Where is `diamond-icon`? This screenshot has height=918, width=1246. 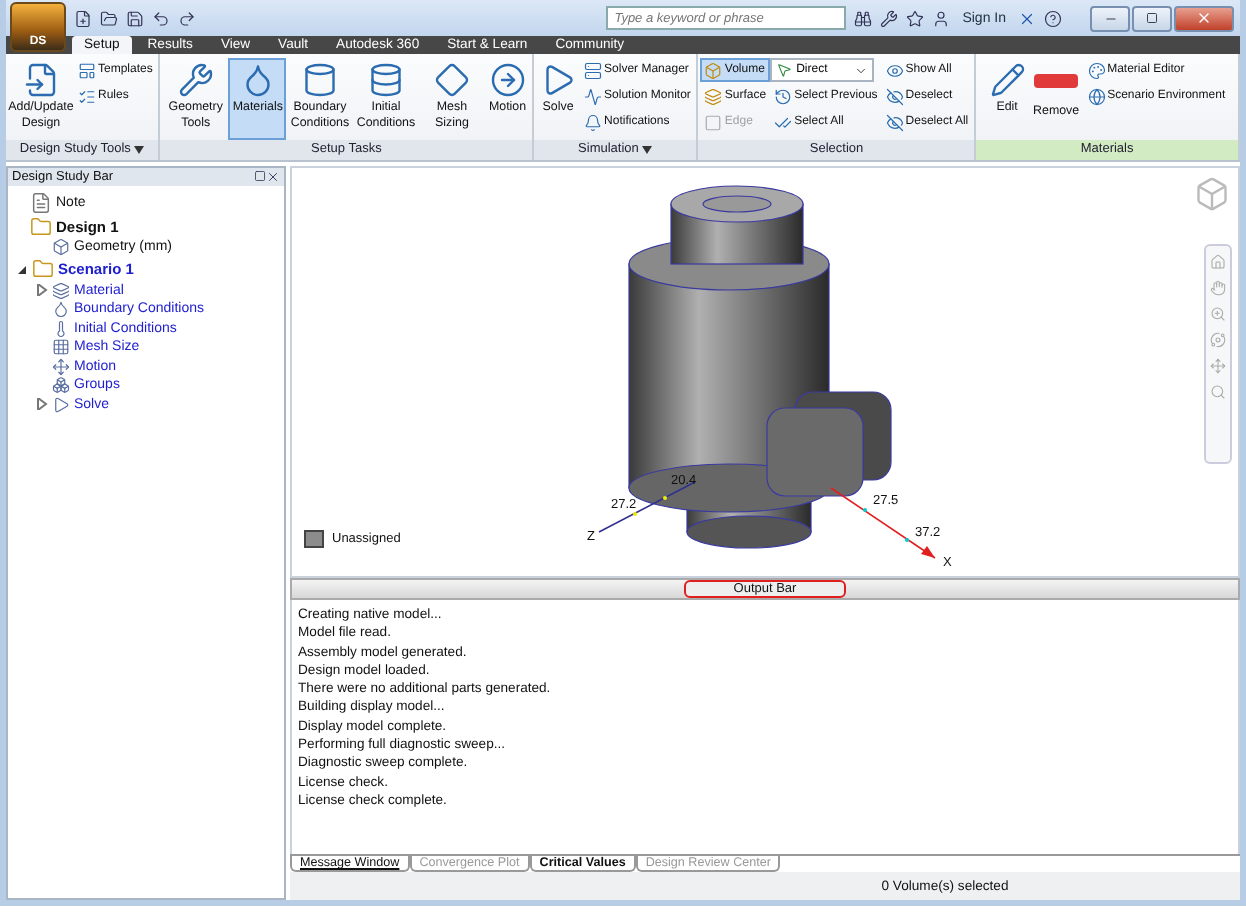
diamond-icon is located at coordinates (451, 80).